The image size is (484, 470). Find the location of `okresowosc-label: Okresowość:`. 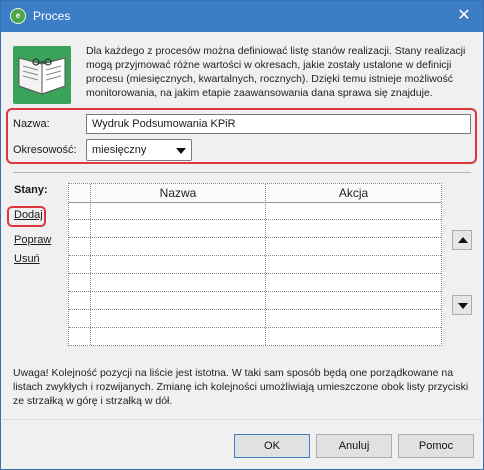

okresowosc-label: Okresowość: is located at coordinates (45, 150).